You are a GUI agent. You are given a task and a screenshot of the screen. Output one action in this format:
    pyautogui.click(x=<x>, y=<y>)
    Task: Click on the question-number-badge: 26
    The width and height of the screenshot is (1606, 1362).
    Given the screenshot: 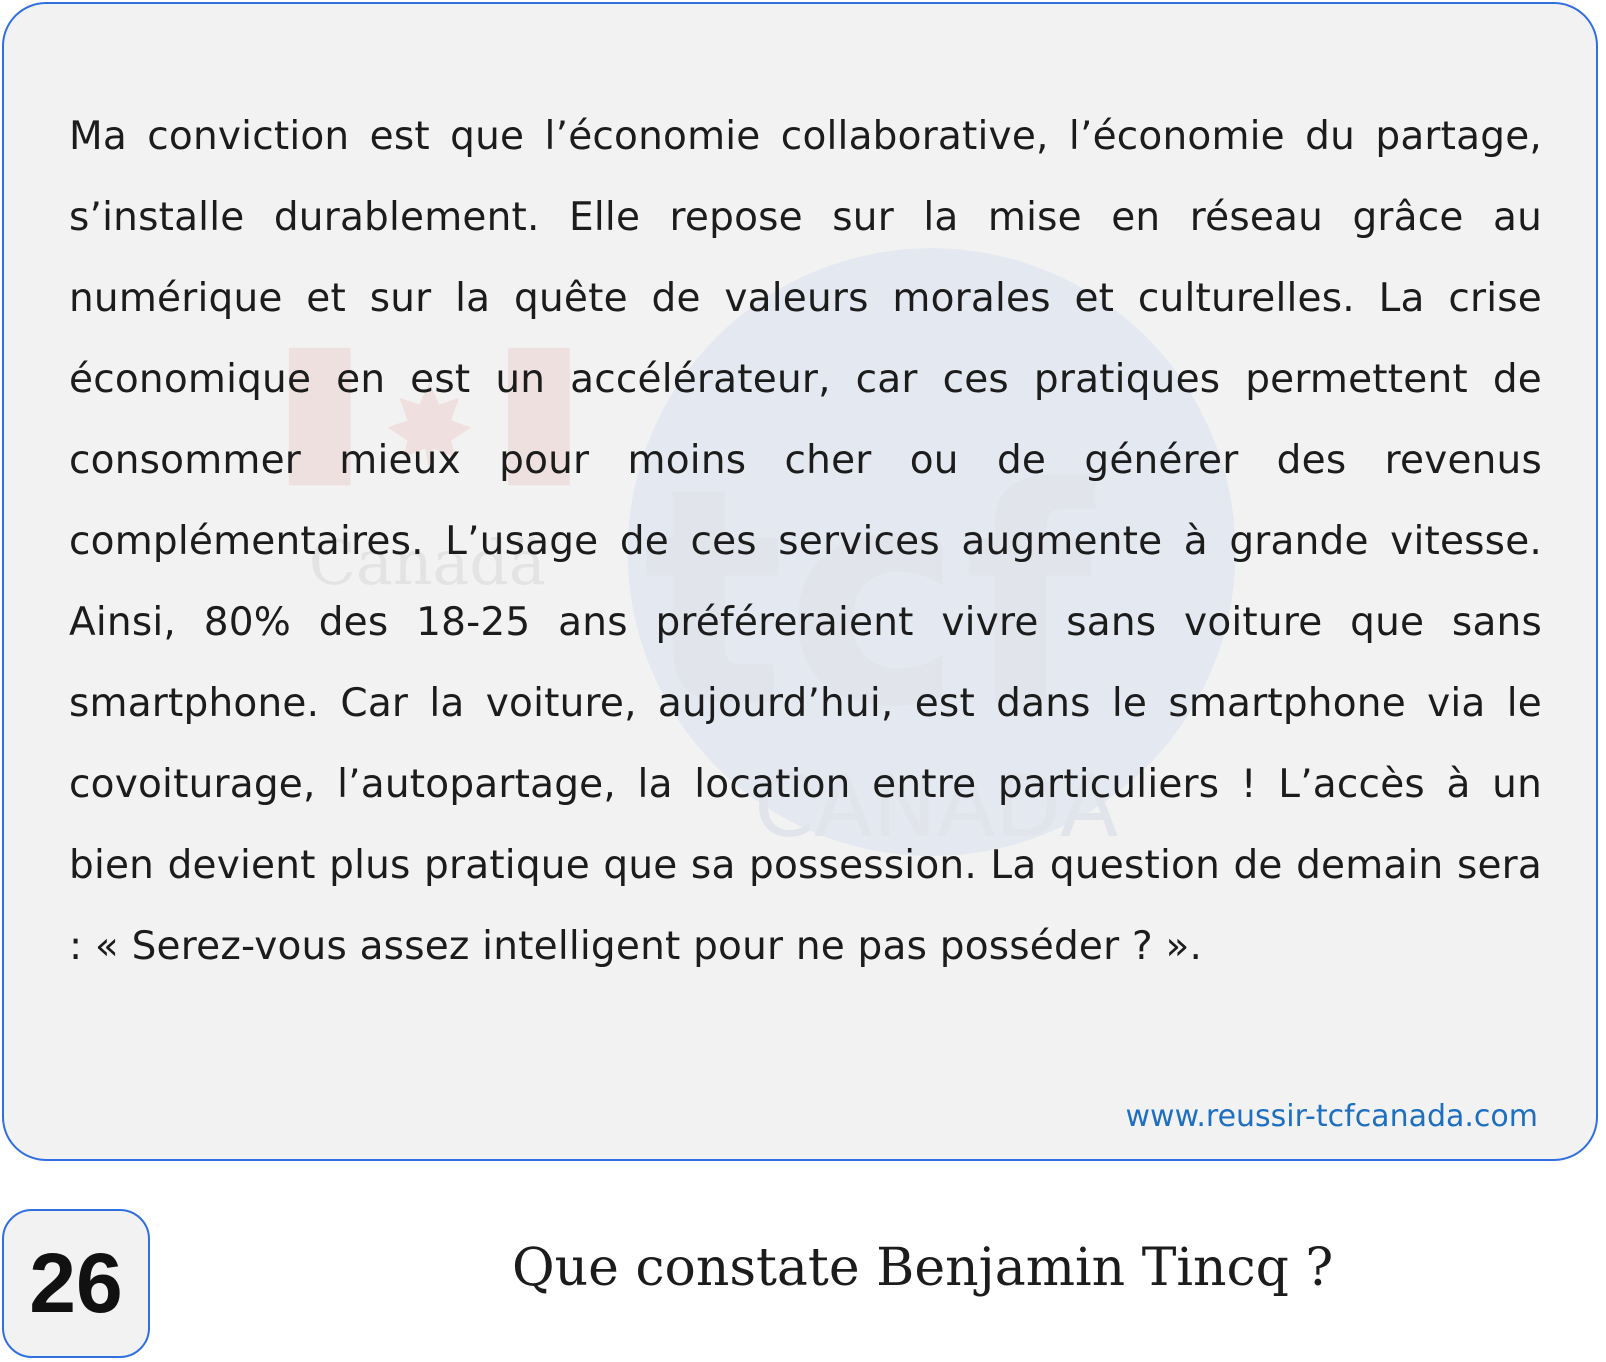 What is the action you would take?
    pyautogui.click(x=76, y=1283)
    